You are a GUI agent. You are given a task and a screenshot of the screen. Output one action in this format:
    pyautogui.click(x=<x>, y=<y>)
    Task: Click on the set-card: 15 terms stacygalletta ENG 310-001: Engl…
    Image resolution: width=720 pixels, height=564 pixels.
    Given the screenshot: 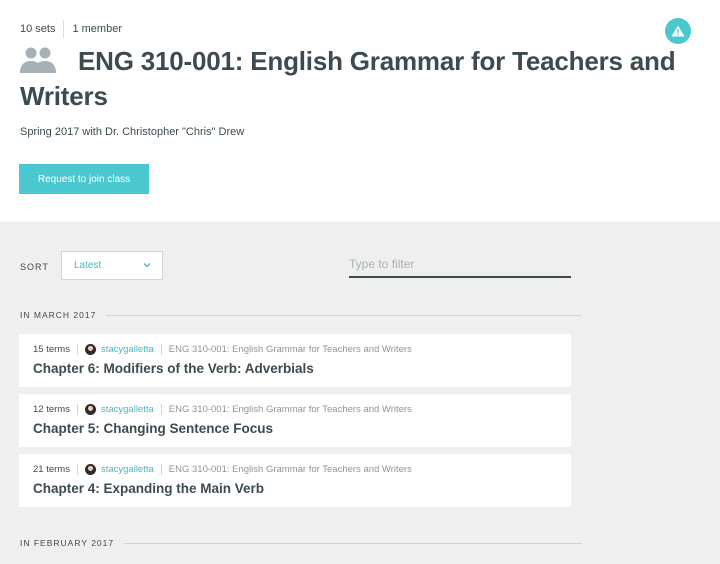 What is the action you would take?
    pyautogui.click(x=295, y=360)
    